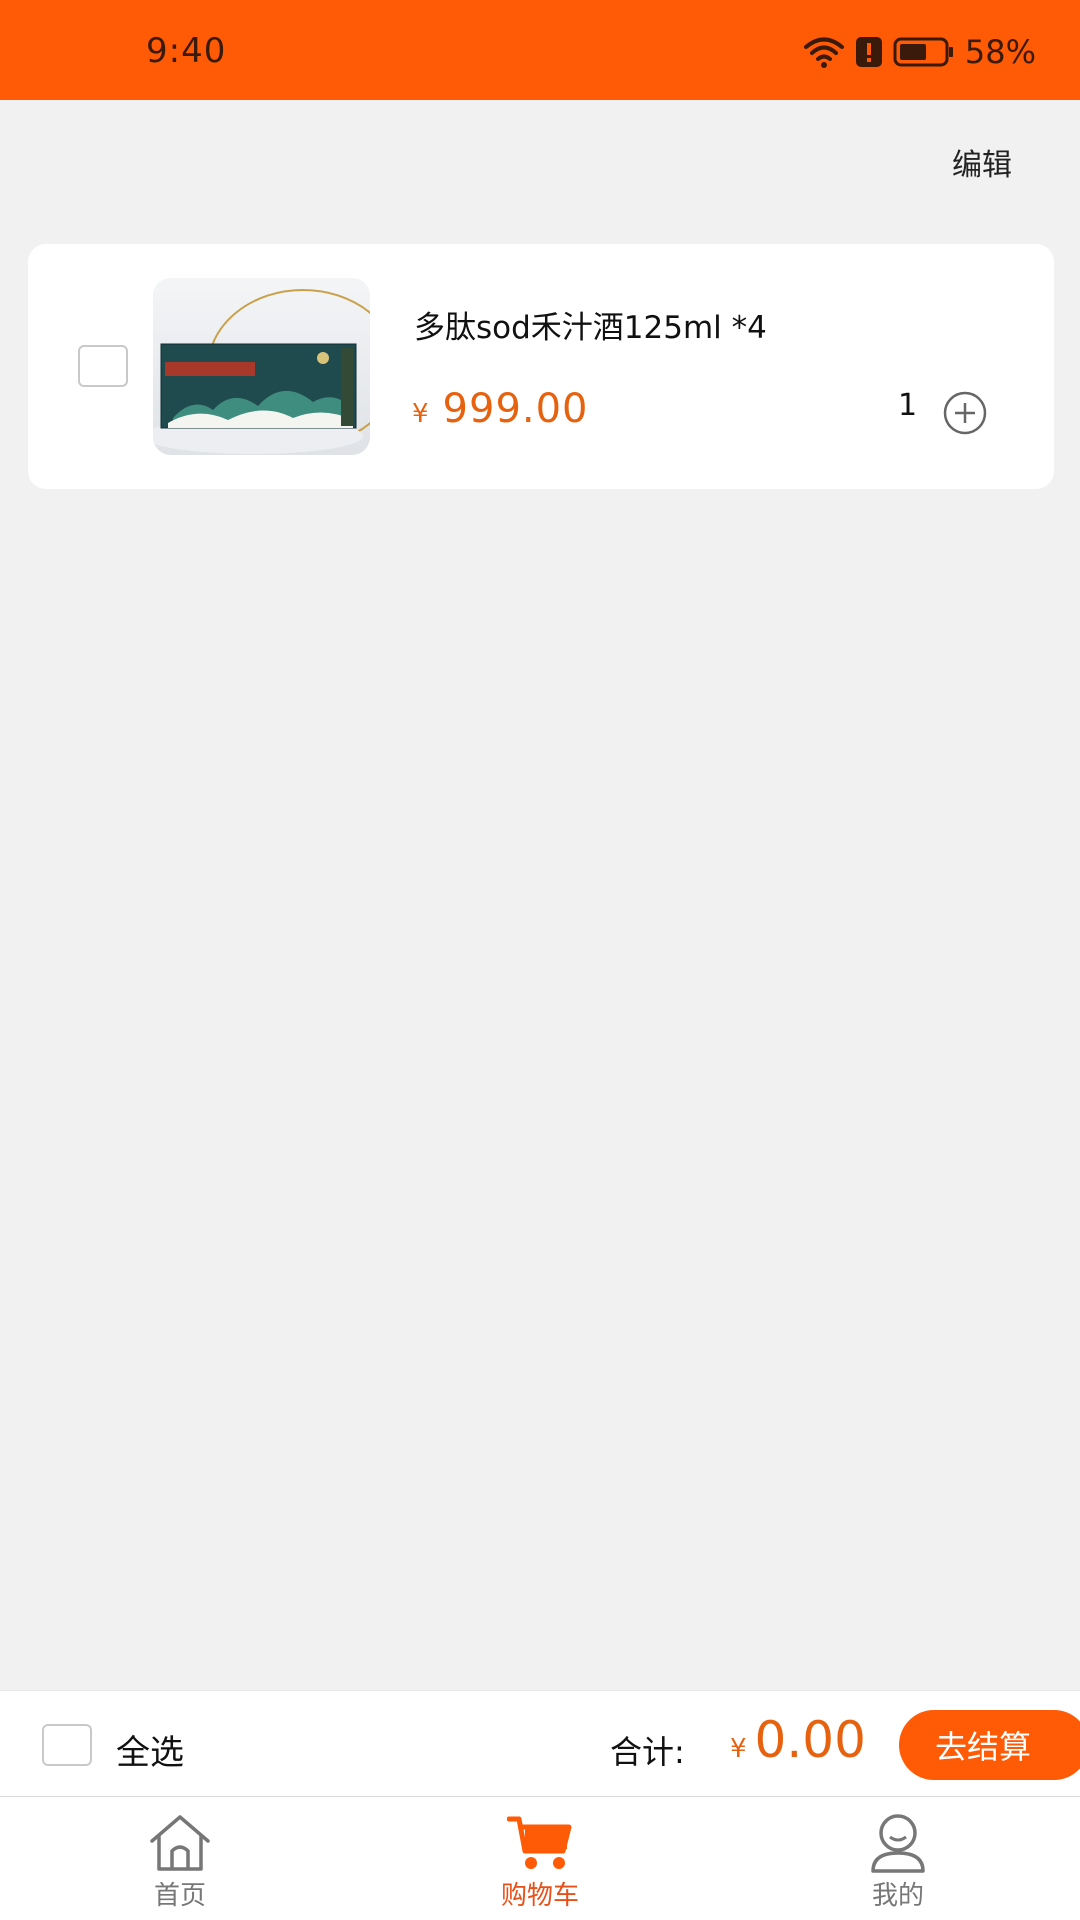  What do you see at coordinates (647, 1752) in the screenshot?
I see `total-label: 合计:` at bounding box center [647, 1752].